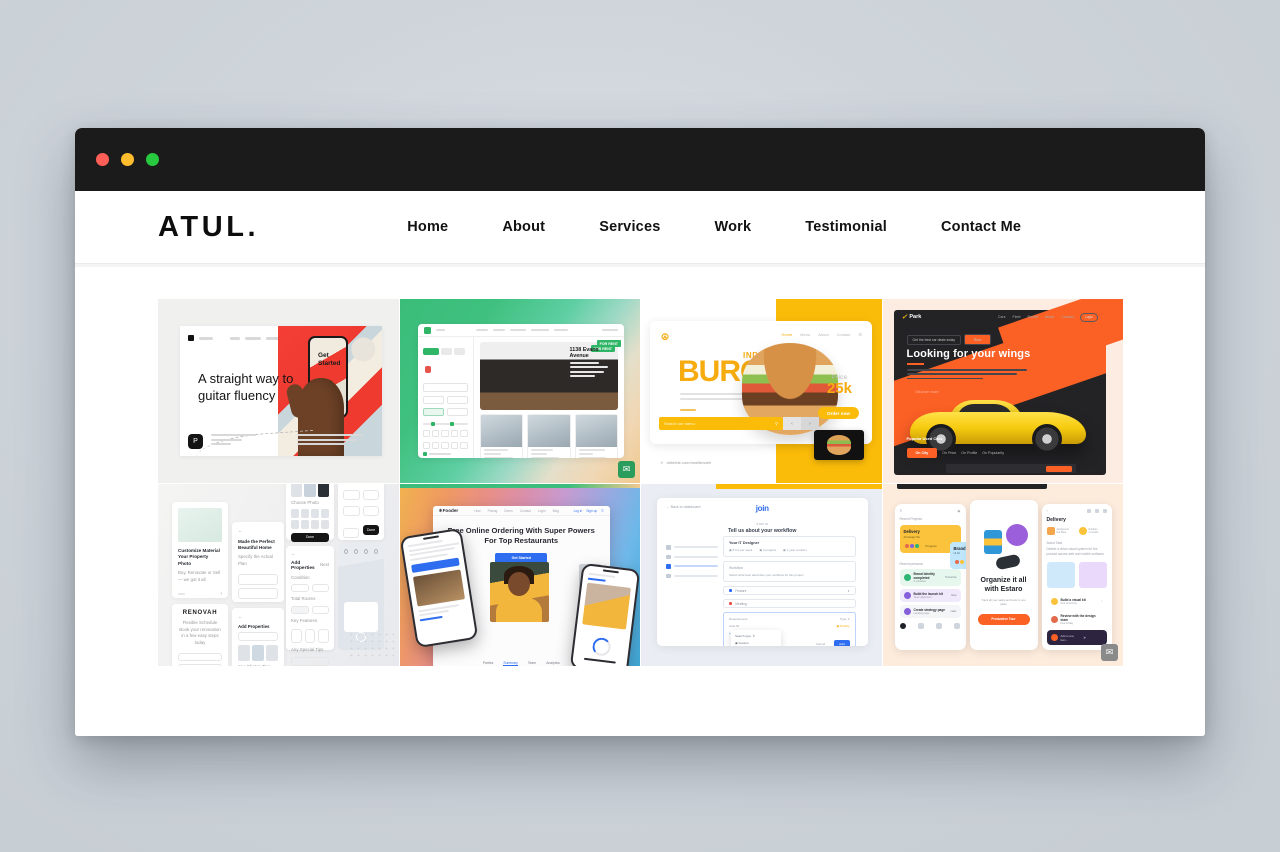 The image size is (1280, 852). Describe the element at coordinates (548, 376) in the screenshot. I see `featured-listing-photo: FOR RENT 1138 Evans Avenue` at that location.